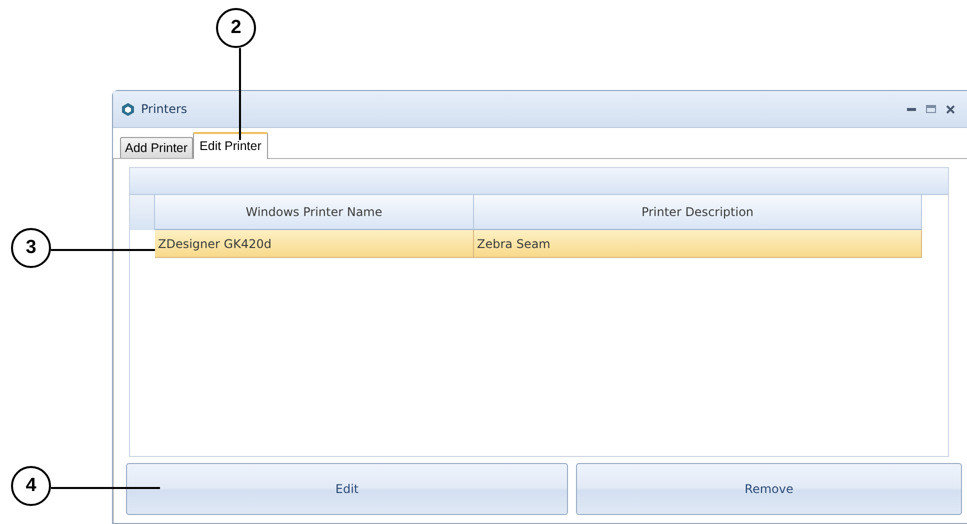 Image resolution: width=967 pixels, height=524 pixels. What do you see at coordinates (156, 147) in the screenshot?
I see `tab: Add Printer` at bounding box center [156, 147].